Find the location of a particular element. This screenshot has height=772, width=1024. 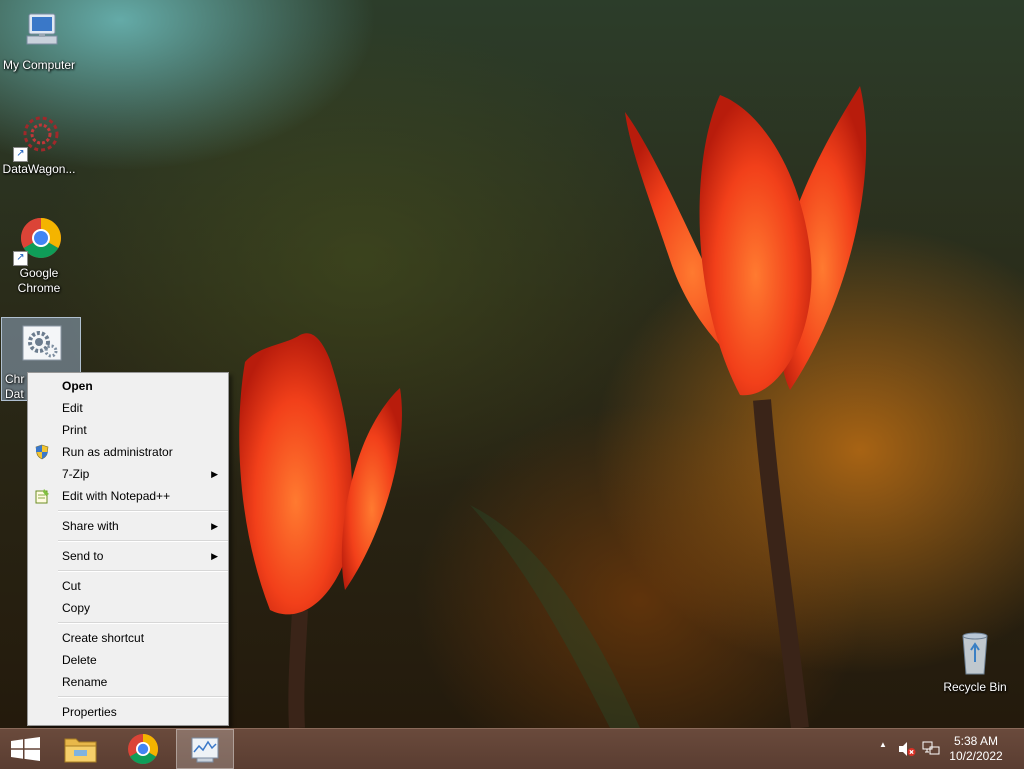

menu-item-label: Delete is located at coordinates (79, 660).